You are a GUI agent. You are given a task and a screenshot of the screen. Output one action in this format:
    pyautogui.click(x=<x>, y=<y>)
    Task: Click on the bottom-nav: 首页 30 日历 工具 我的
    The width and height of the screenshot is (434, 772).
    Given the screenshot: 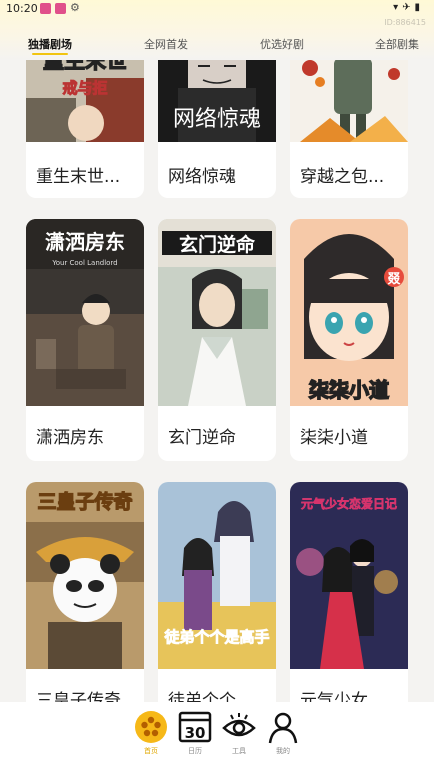 What is the action you would take?
    pyautogui.click(x=217, y=737)
    